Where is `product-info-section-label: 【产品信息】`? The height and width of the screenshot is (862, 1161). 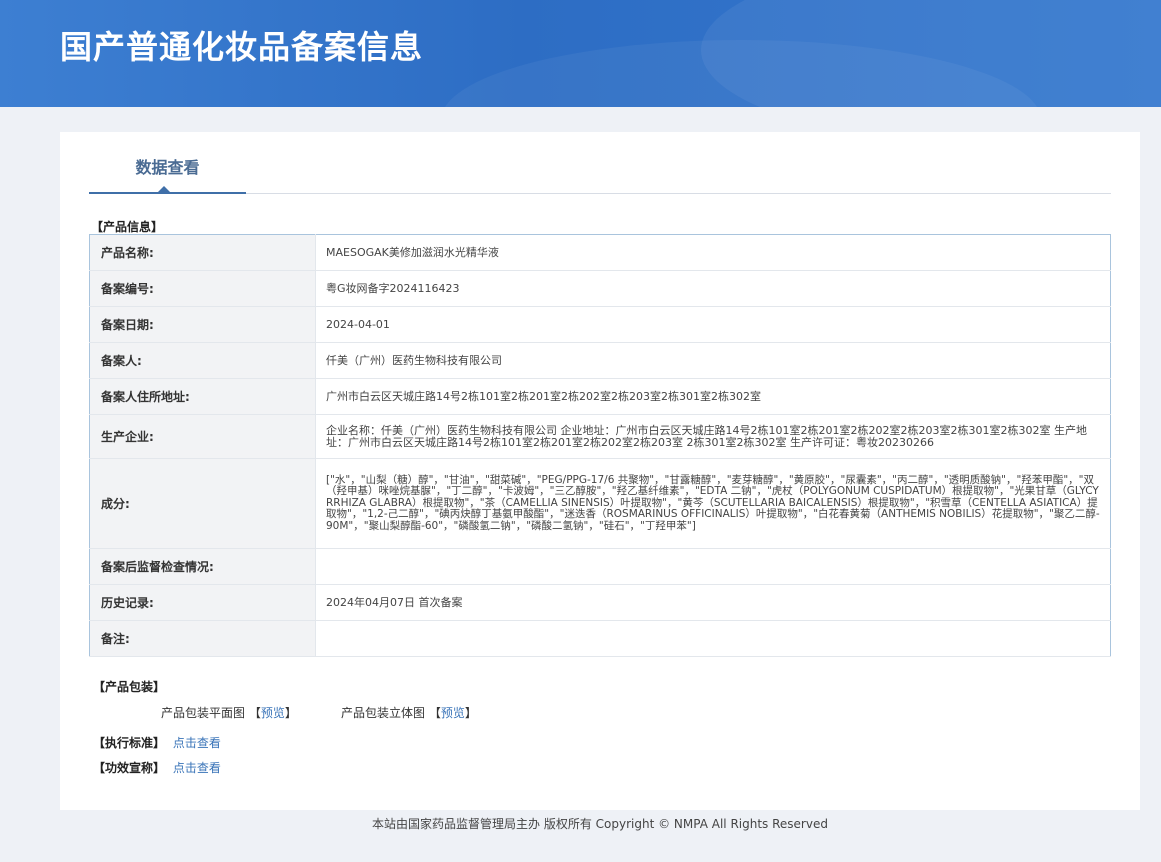
product-info-section-label: 【产品信息】 is located at coordinates (127, 227).